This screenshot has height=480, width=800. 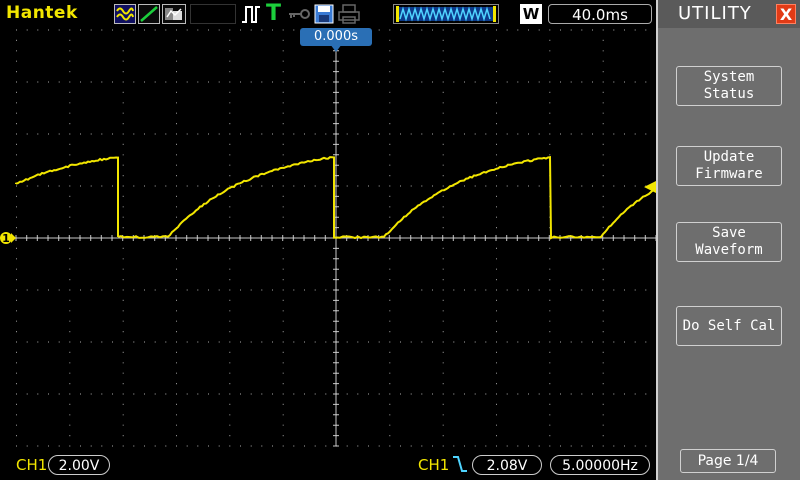 What do you see at coordinates (299, 15) in the screenshot?
I see `lock-key-icon` at bounding box center [299, 15].